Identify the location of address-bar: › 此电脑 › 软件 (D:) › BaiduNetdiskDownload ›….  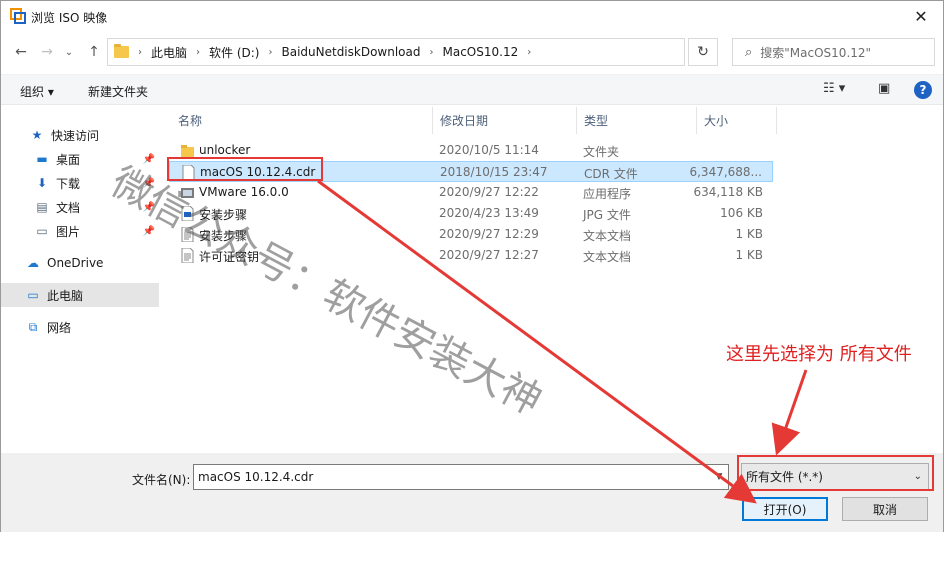
(396, 52).